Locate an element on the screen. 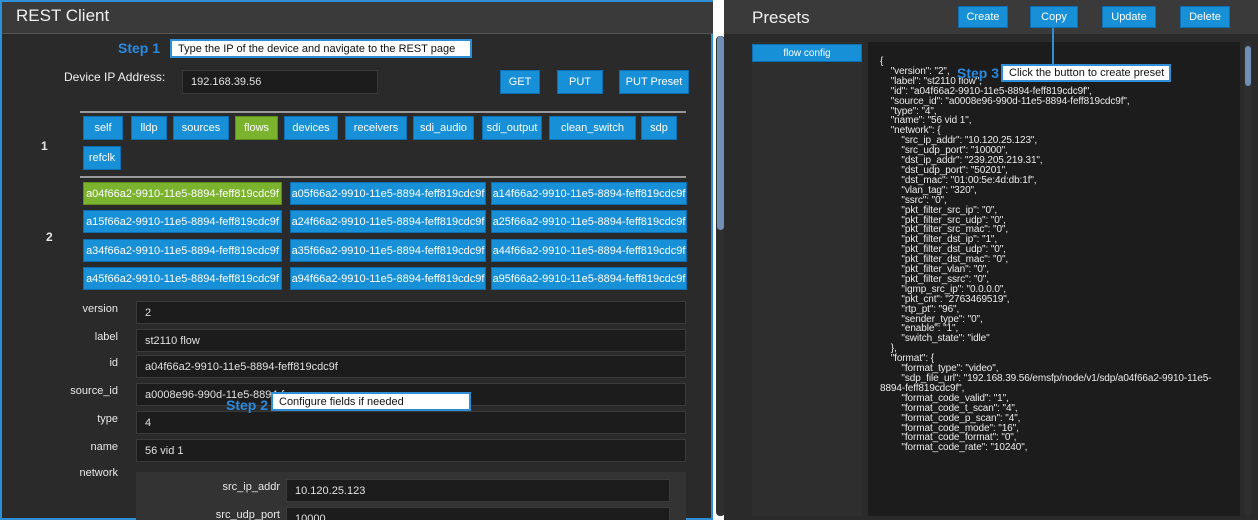  field-label-version: version is located at coordinates (100, 309).